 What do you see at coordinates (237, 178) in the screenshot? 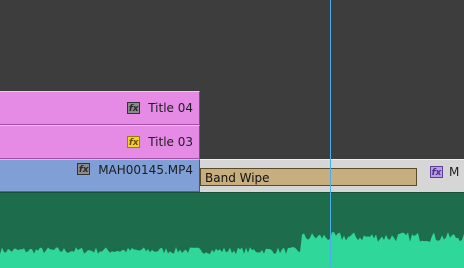
I see `transition-label: Band Wipe` at bounding box center [237, 178].